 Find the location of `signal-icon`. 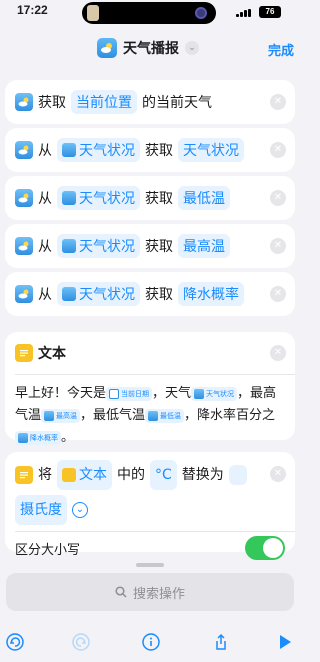

signal-icon is located at coordinates (244, 13).